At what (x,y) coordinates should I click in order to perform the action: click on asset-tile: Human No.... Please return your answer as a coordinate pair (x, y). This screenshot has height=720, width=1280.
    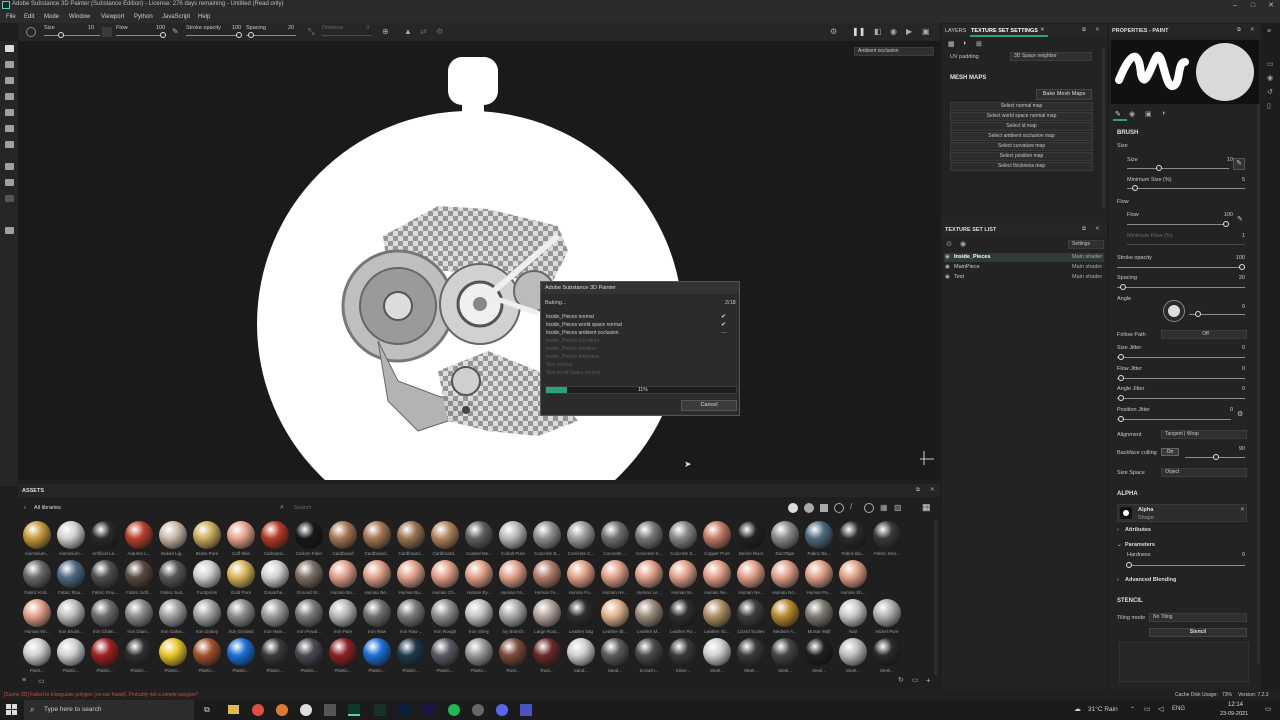
    Looking at the image, I should click on (785, 578).